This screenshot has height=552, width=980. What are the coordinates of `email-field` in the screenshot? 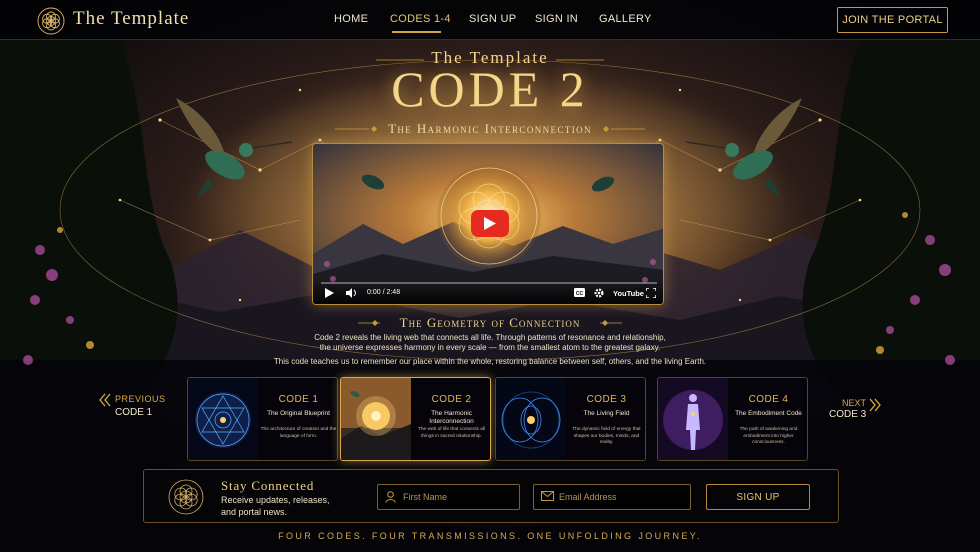 It's located at (612, 497).